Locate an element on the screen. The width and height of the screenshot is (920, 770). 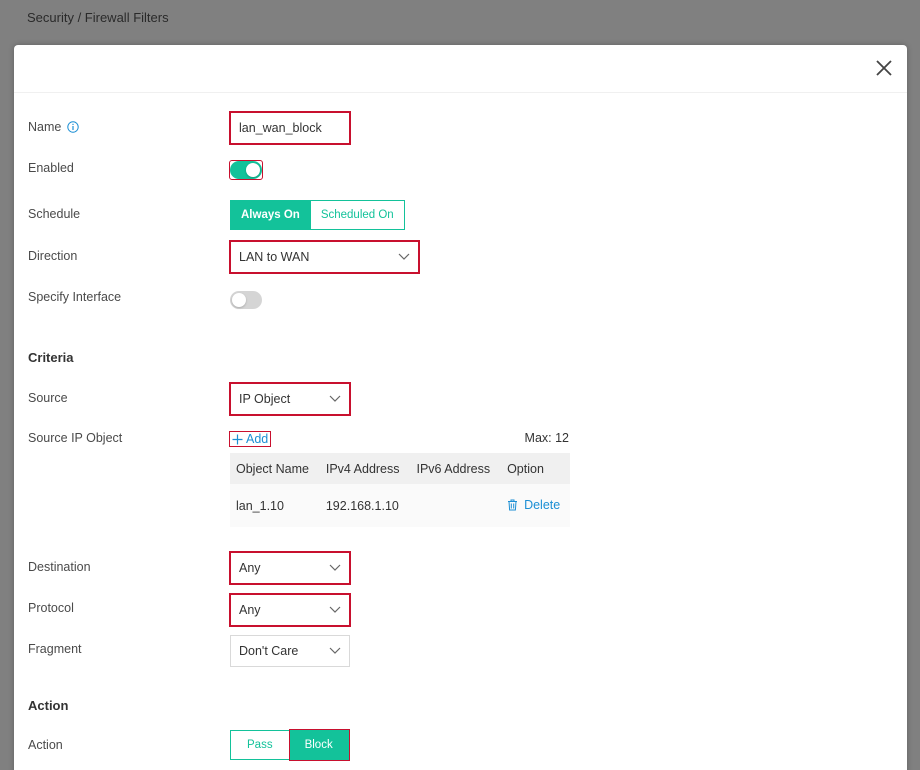
table-row: lan_1.10 192.168.1.10 Delete is located at coordinates (400, 505).